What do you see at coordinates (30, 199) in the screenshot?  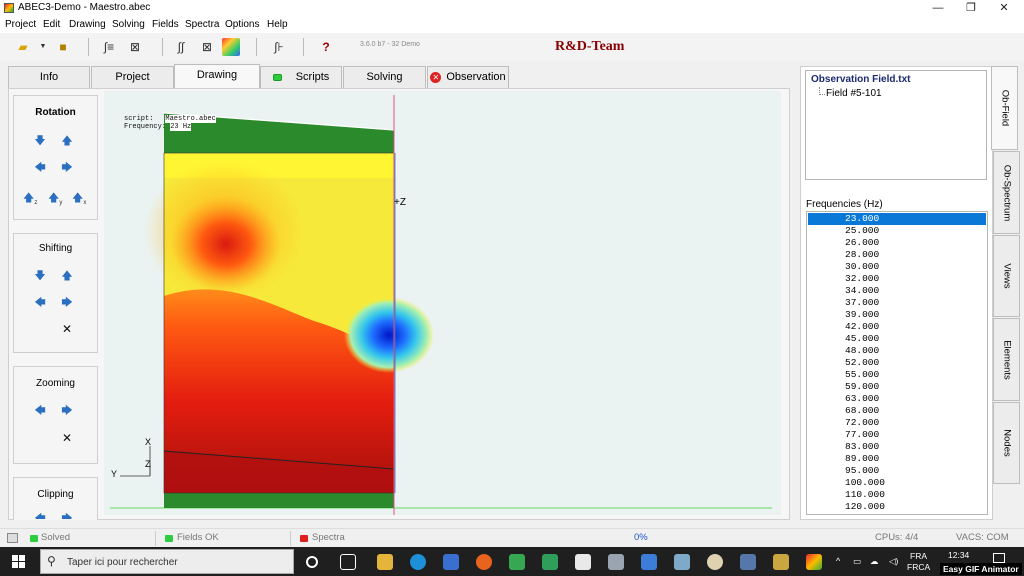 I see `rotate-z-button: 🡅z` at bounding box center [30, 199].